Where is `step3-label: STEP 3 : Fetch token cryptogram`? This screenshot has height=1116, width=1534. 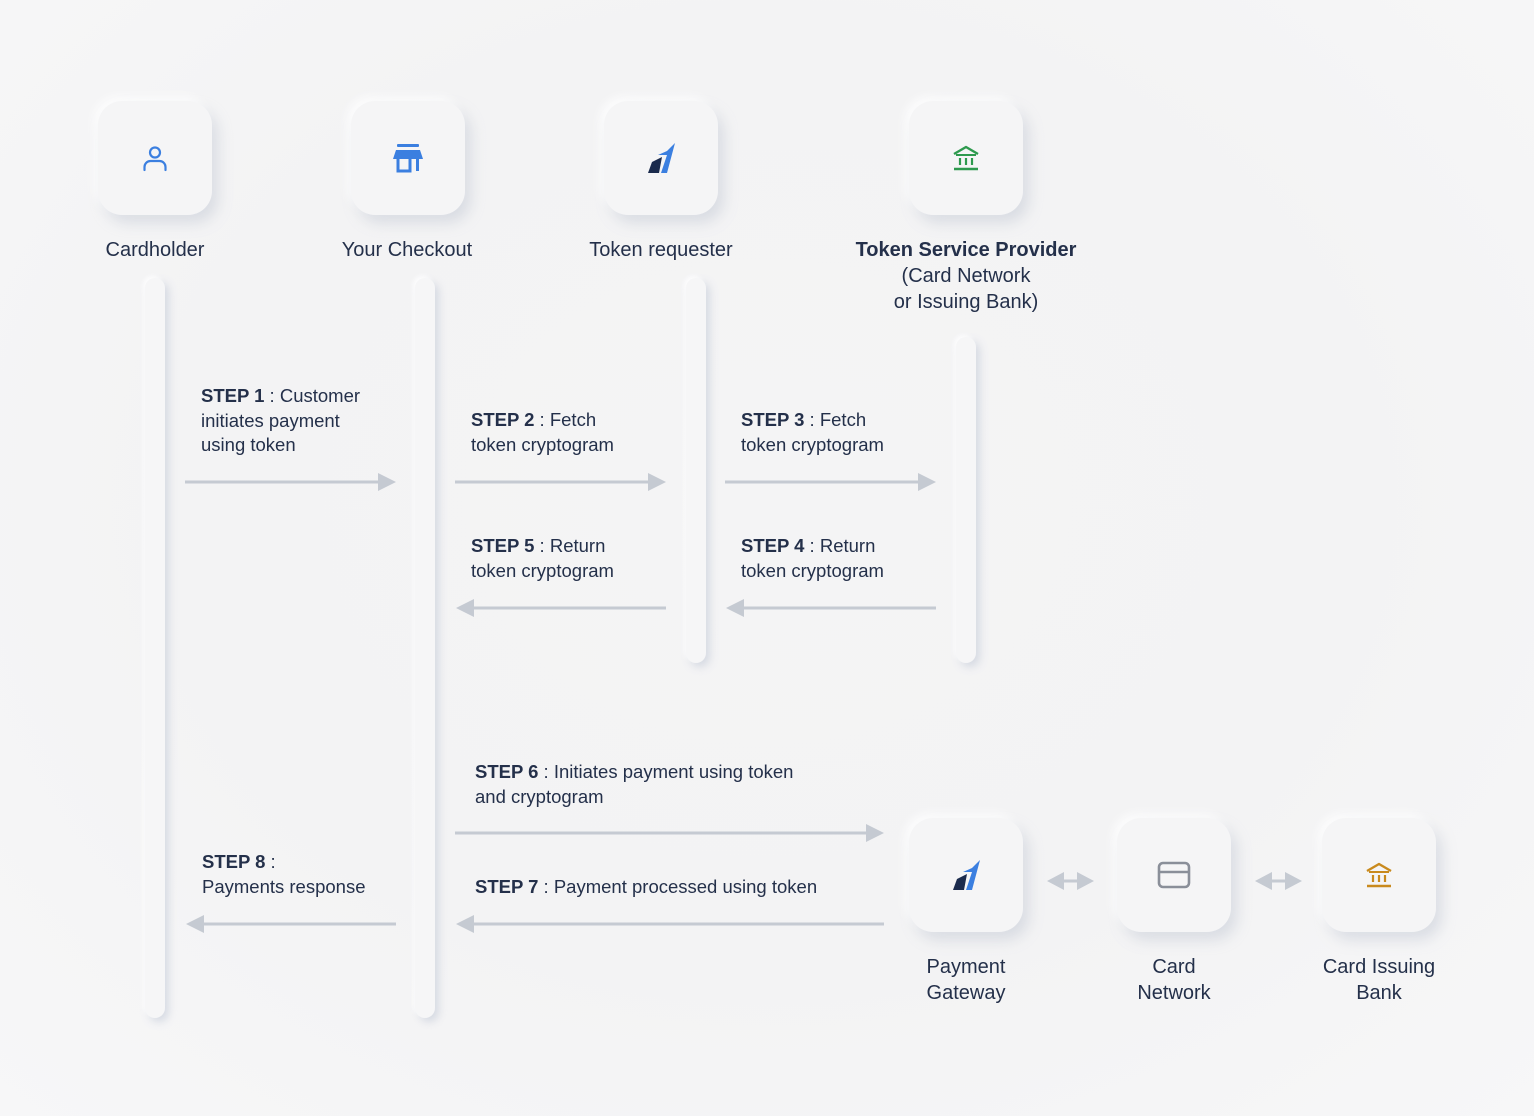 step3-label: STEP 3 : Fetch token cryptogram is located at coordinates (812, 432).